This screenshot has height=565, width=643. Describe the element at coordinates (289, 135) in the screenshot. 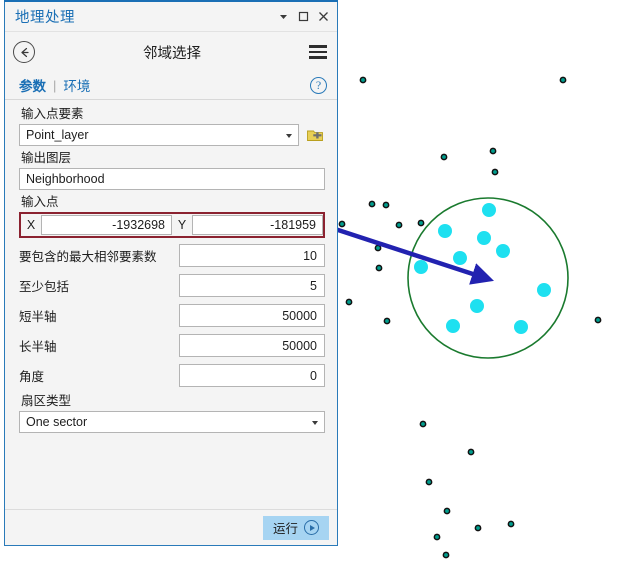

I see `chevron-down-icon` at that location.